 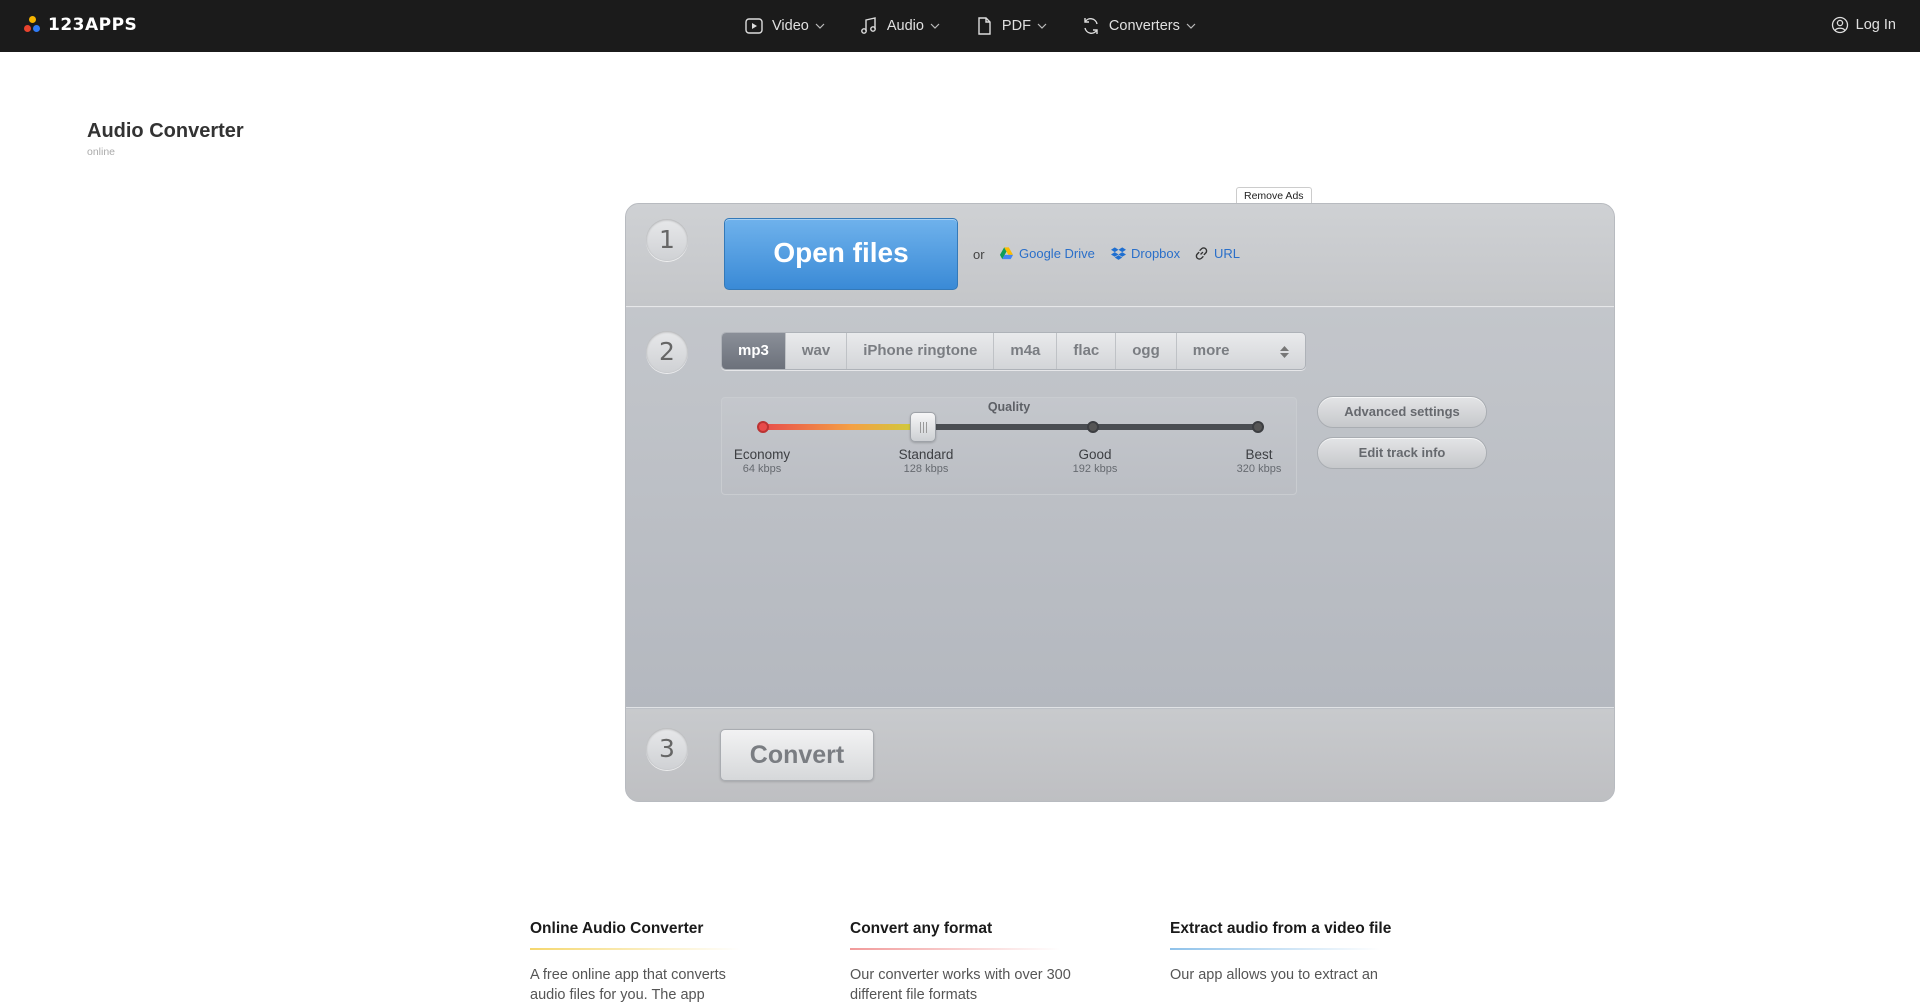 I want to click on quality-label-good: Good 192 kbps, so click(x=1095, y=461).